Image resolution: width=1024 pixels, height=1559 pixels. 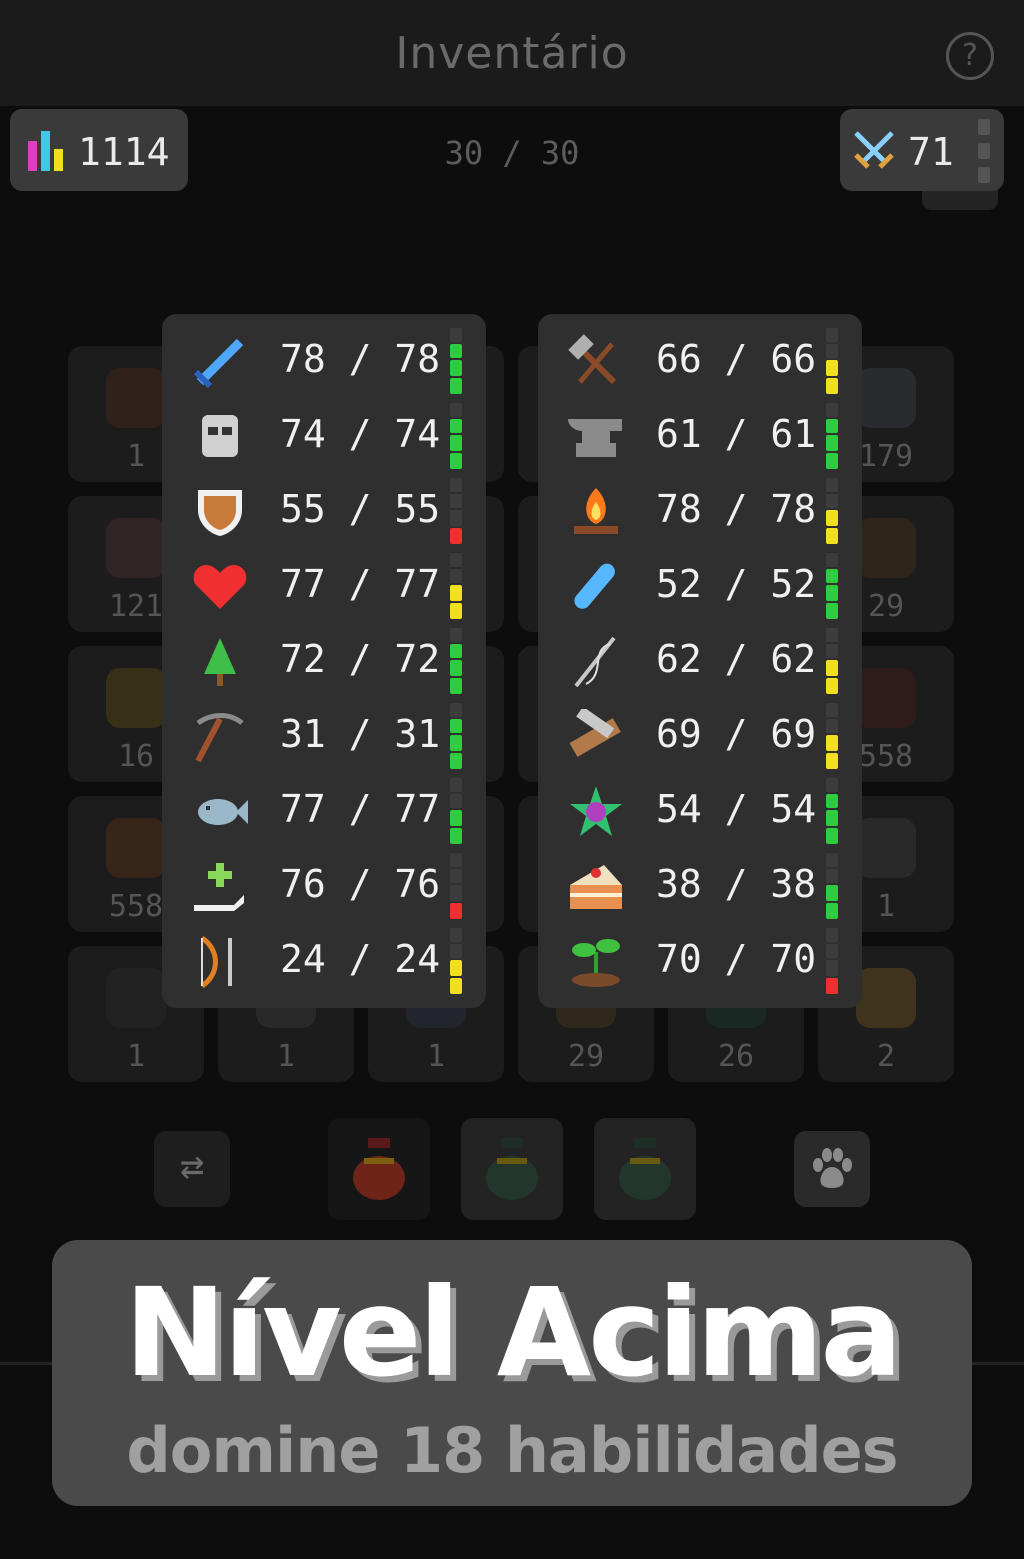 I want to click on pet-button, so click(x=832, y=1169).